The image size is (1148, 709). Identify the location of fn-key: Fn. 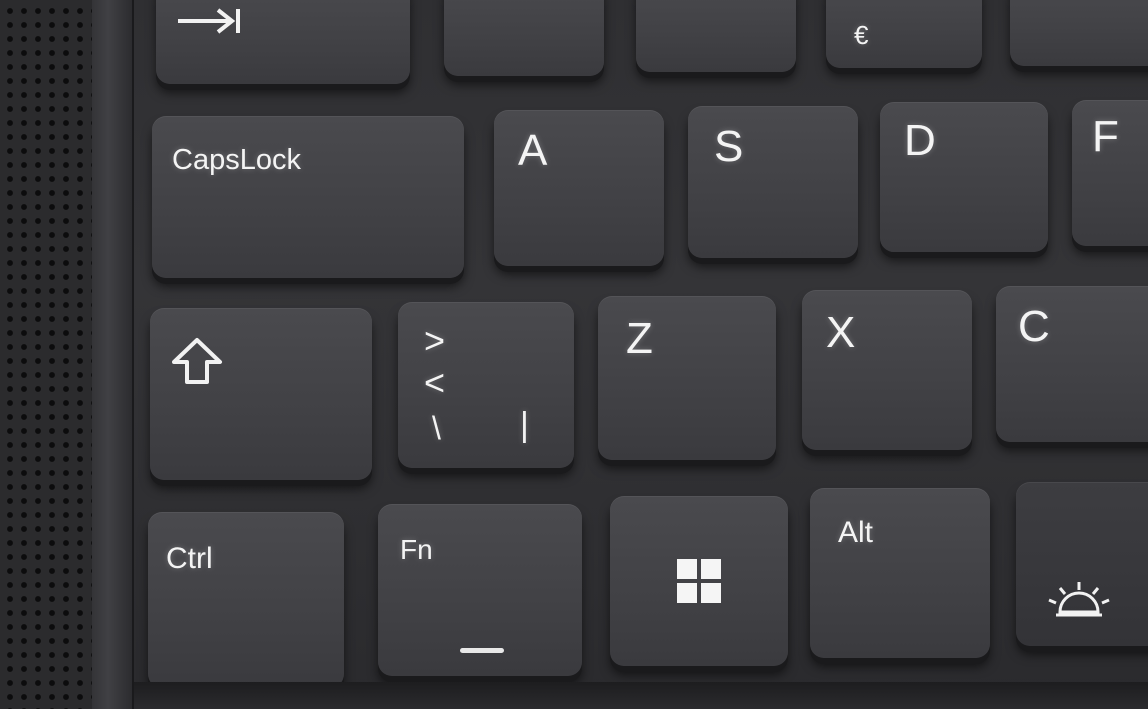
(480, 590).